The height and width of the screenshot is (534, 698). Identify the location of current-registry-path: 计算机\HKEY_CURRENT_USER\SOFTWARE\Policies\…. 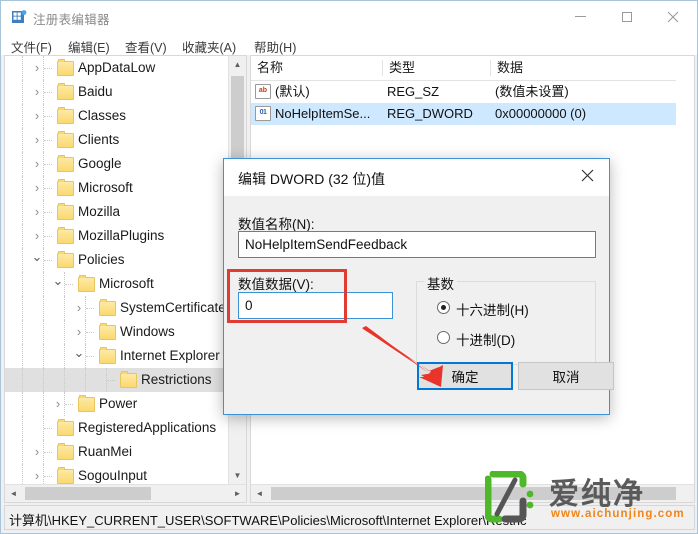
(268, 520).